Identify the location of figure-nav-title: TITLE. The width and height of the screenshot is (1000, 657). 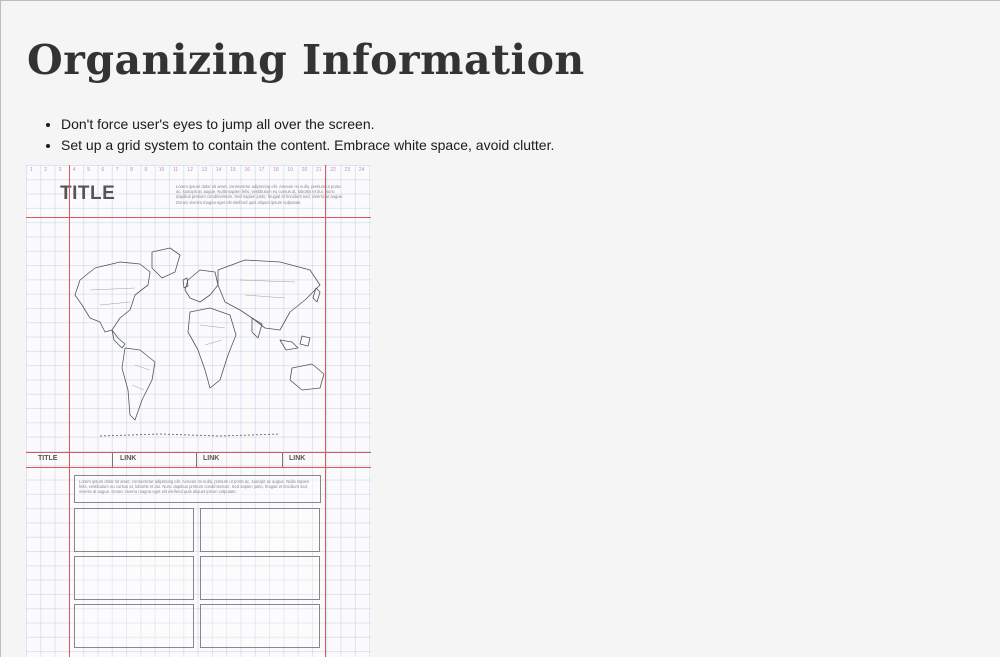
(48, 458).